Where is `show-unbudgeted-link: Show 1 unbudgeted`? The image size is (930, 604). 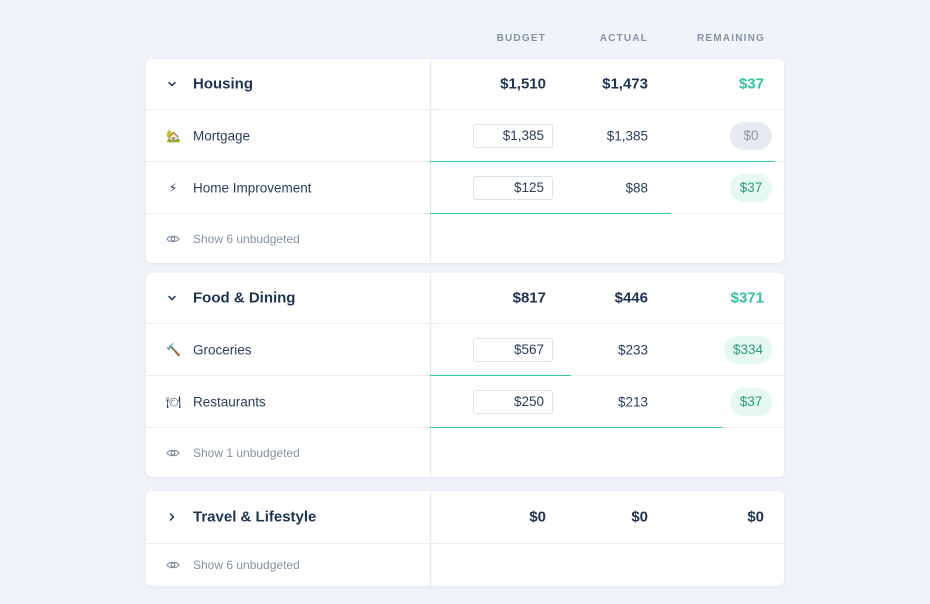
show-unbudgeted-link: Show 1 unbudgeted is located at coordinates (246, 453).